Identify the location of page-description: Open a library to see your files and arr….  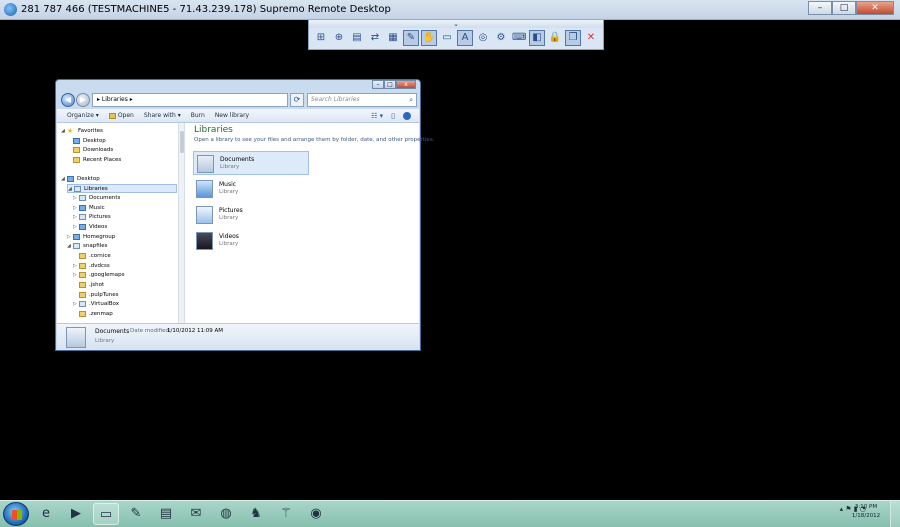
(314, 140).